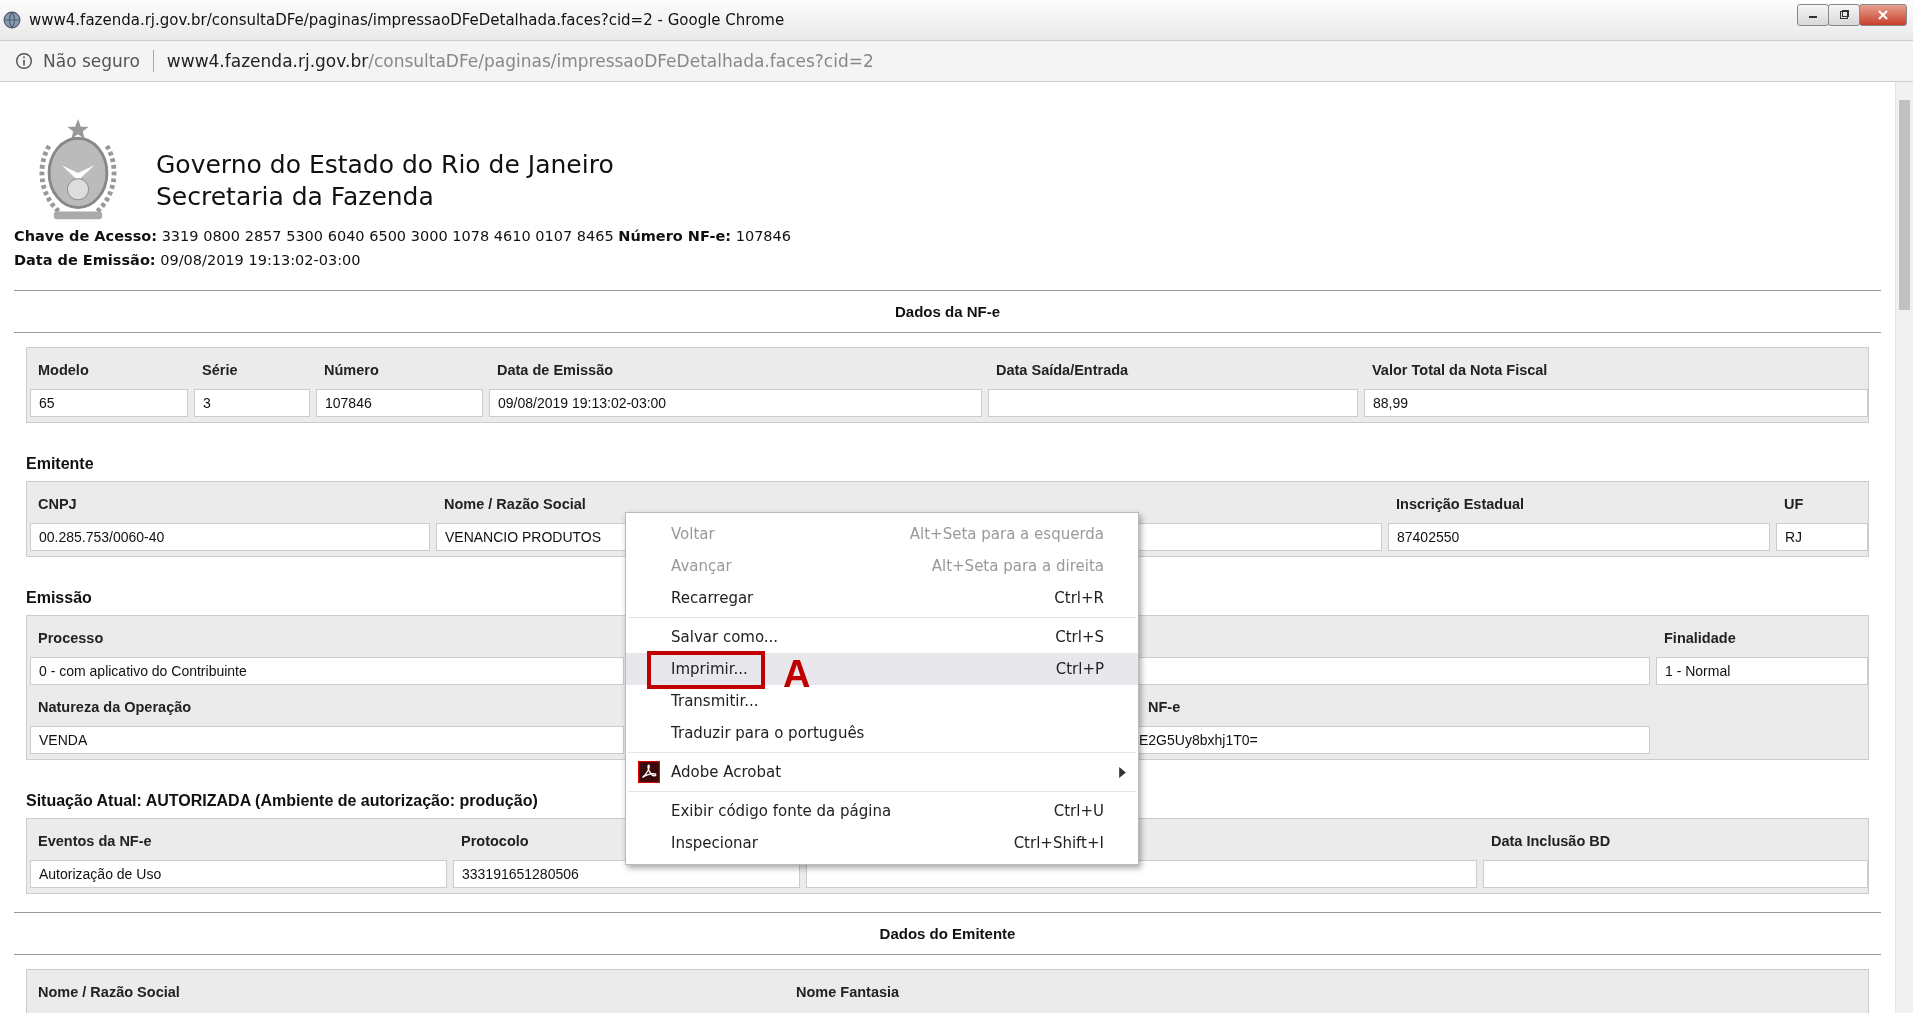  I want to click on group-title: Situação Atual: AUTORIZADA (Ambiente de autorização: produção), so click(282, 801).